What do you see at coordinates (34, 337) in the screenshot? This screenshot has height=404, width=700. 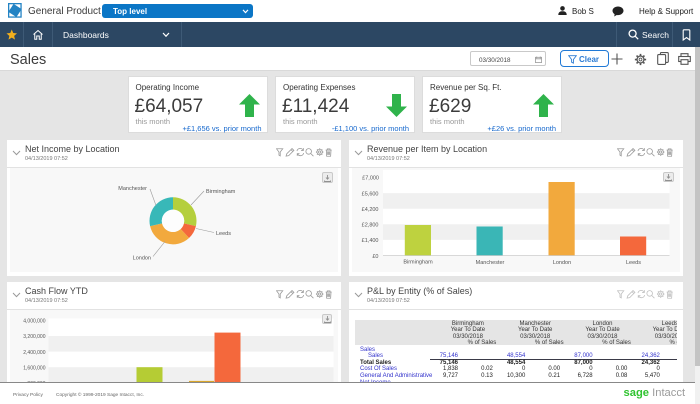 I see `svg-text: 3,200,000` at bounding box center [34, 337].